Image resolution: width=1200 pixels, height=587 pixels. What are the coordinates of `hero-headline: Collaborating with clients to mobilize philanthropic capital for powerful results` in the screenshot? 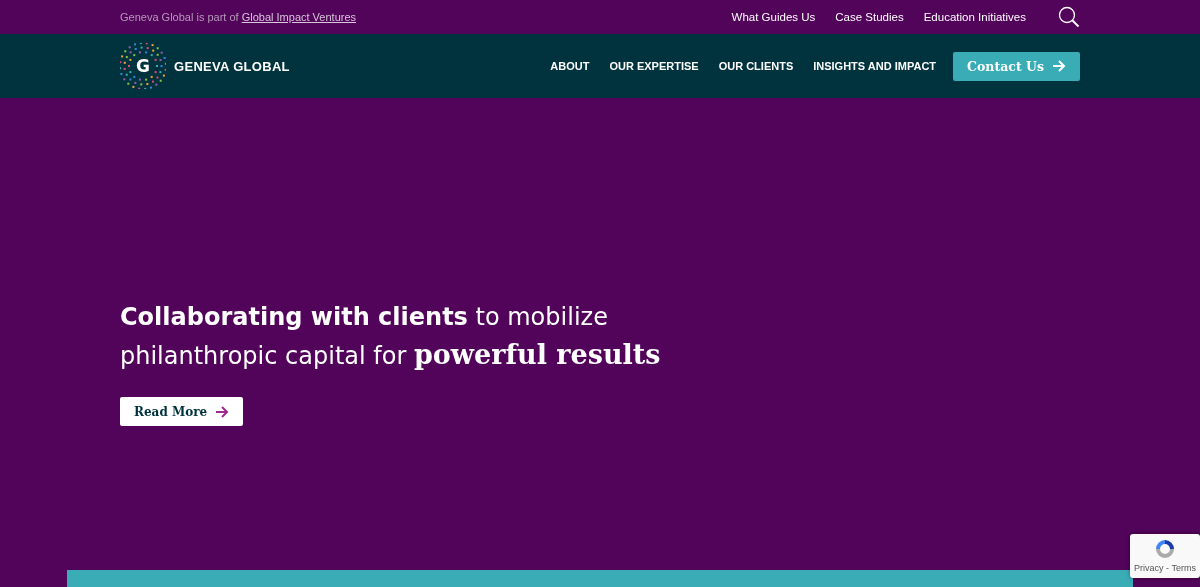 It's located at (391, 337).